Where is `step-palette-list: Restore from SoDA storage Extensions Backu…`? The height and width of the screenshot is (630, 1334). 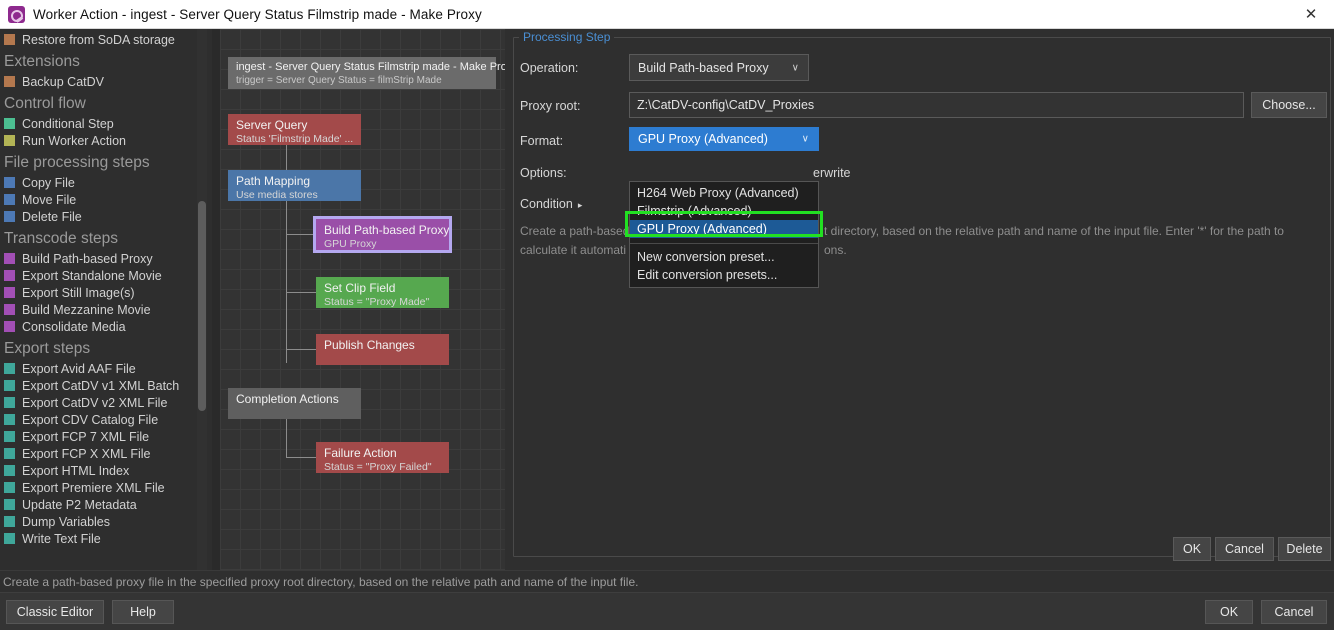
step-palette-list: Restore from SoDA storage Extensions Backu… is located at coordinates (106, 289).